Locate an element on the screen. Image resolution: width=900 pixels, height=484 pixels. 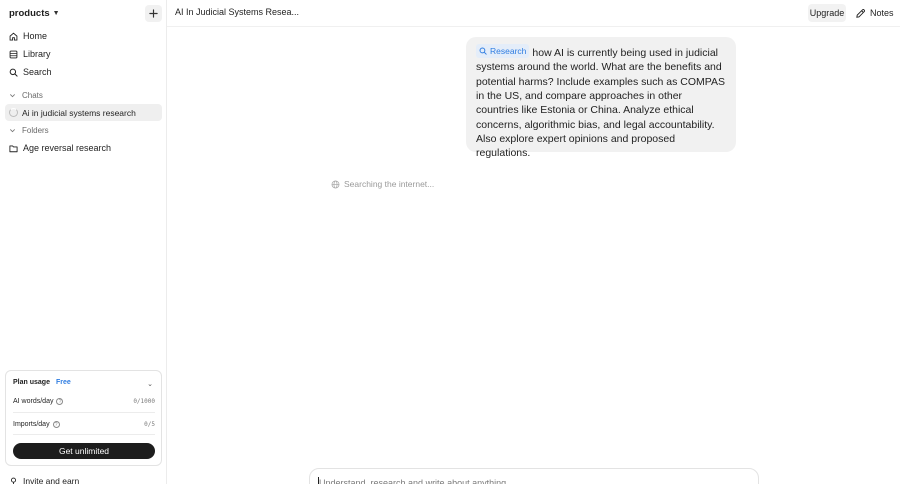
sidebar-item-search: Search is located at coordinates (30, 72).